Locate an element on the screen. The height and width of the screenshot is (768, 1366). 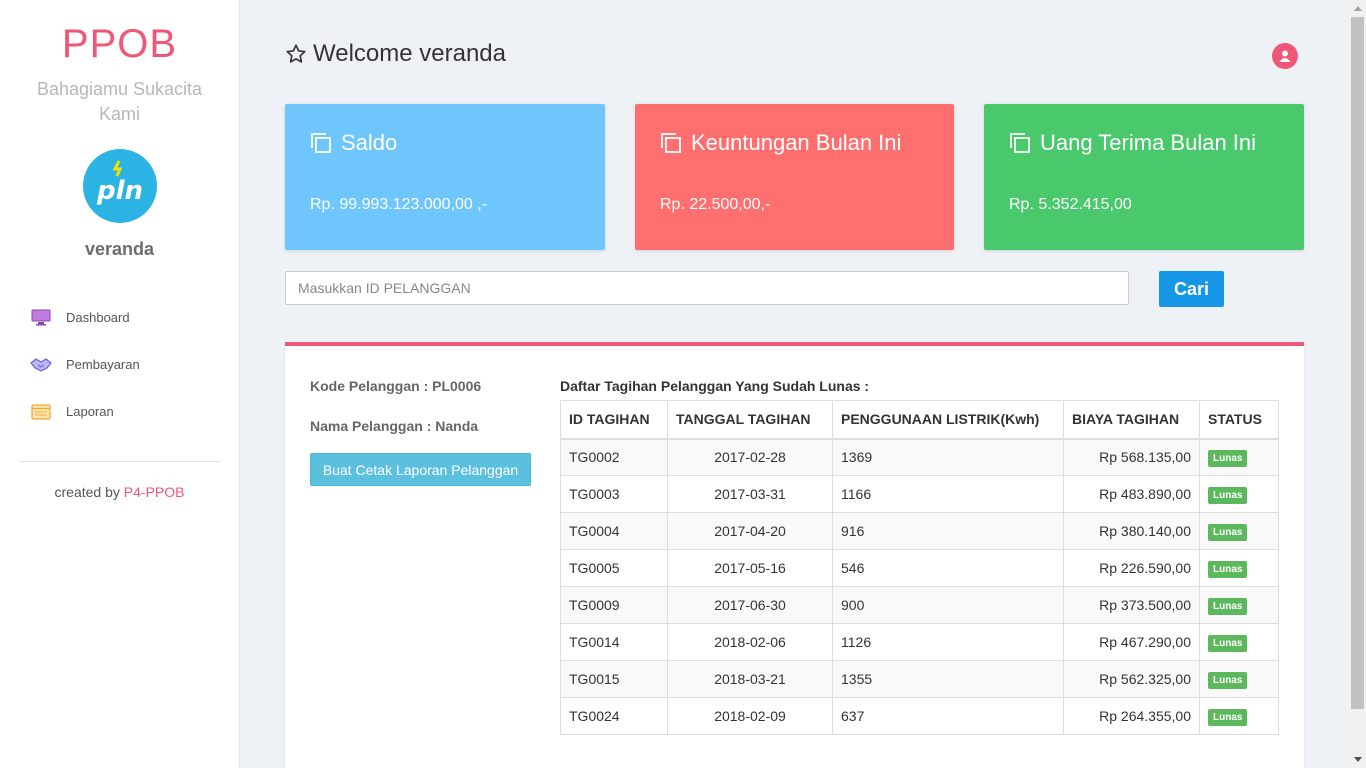
print-report-button: Buat Cetak Laporan Pelanggan is located at coordinates (420, 469).